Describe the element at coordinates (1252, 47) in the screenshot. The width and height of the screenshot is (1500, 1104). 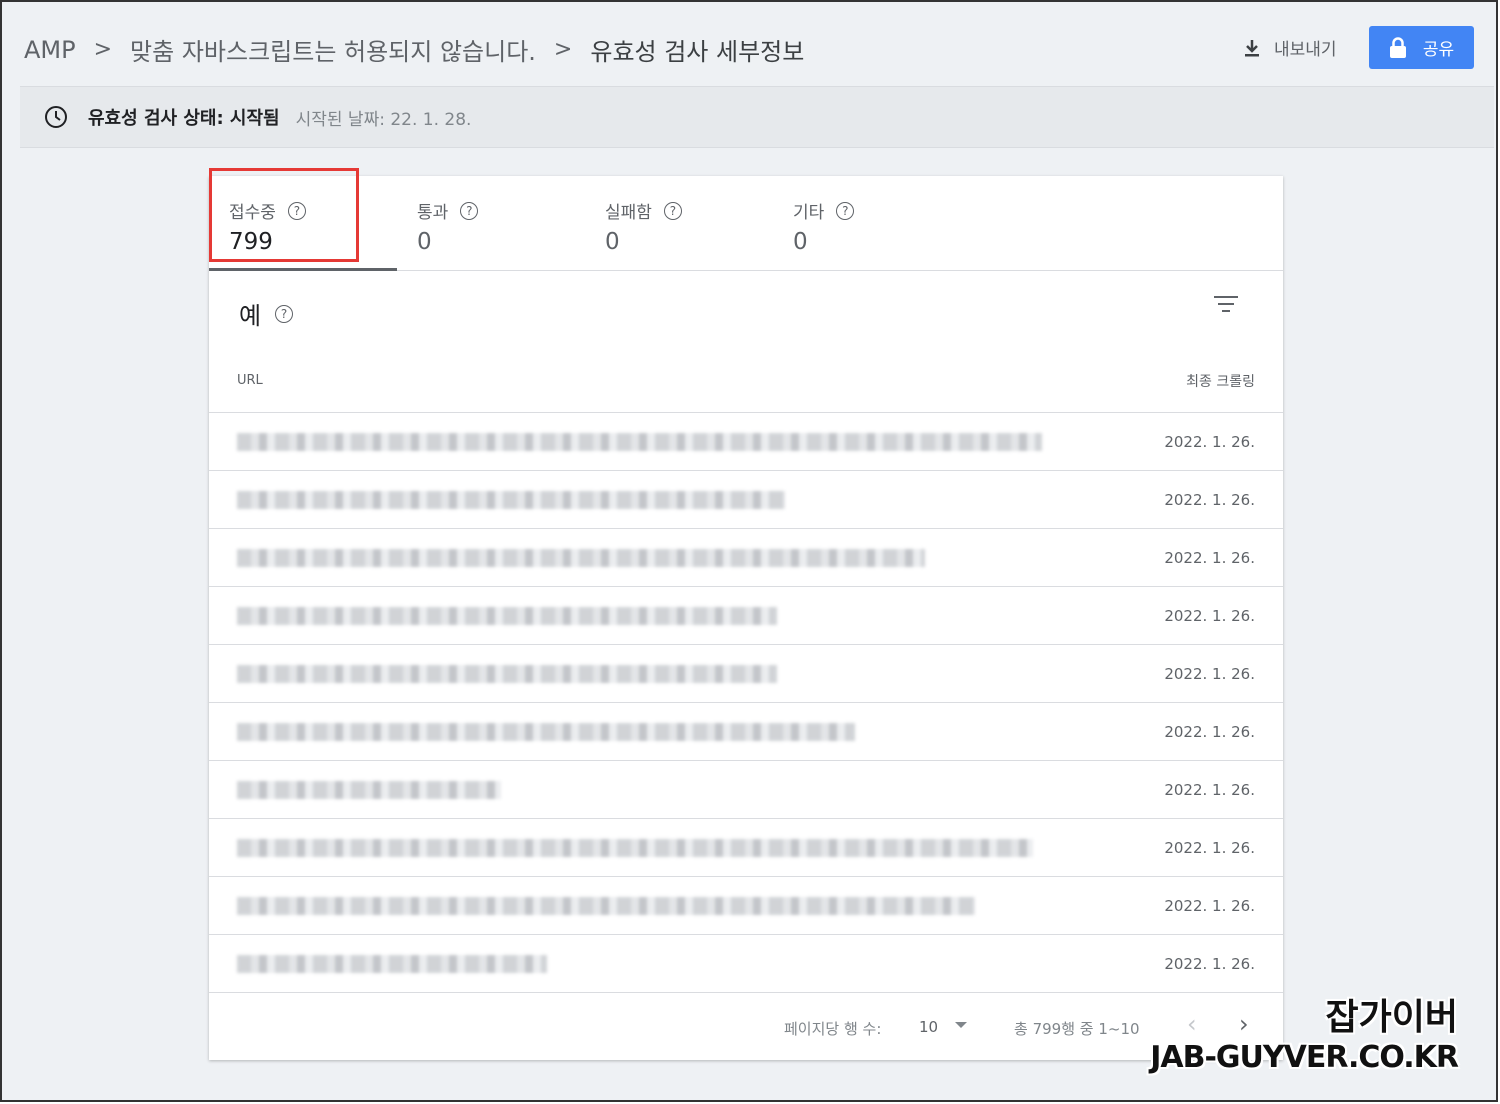
I see `download-icon` at that location.